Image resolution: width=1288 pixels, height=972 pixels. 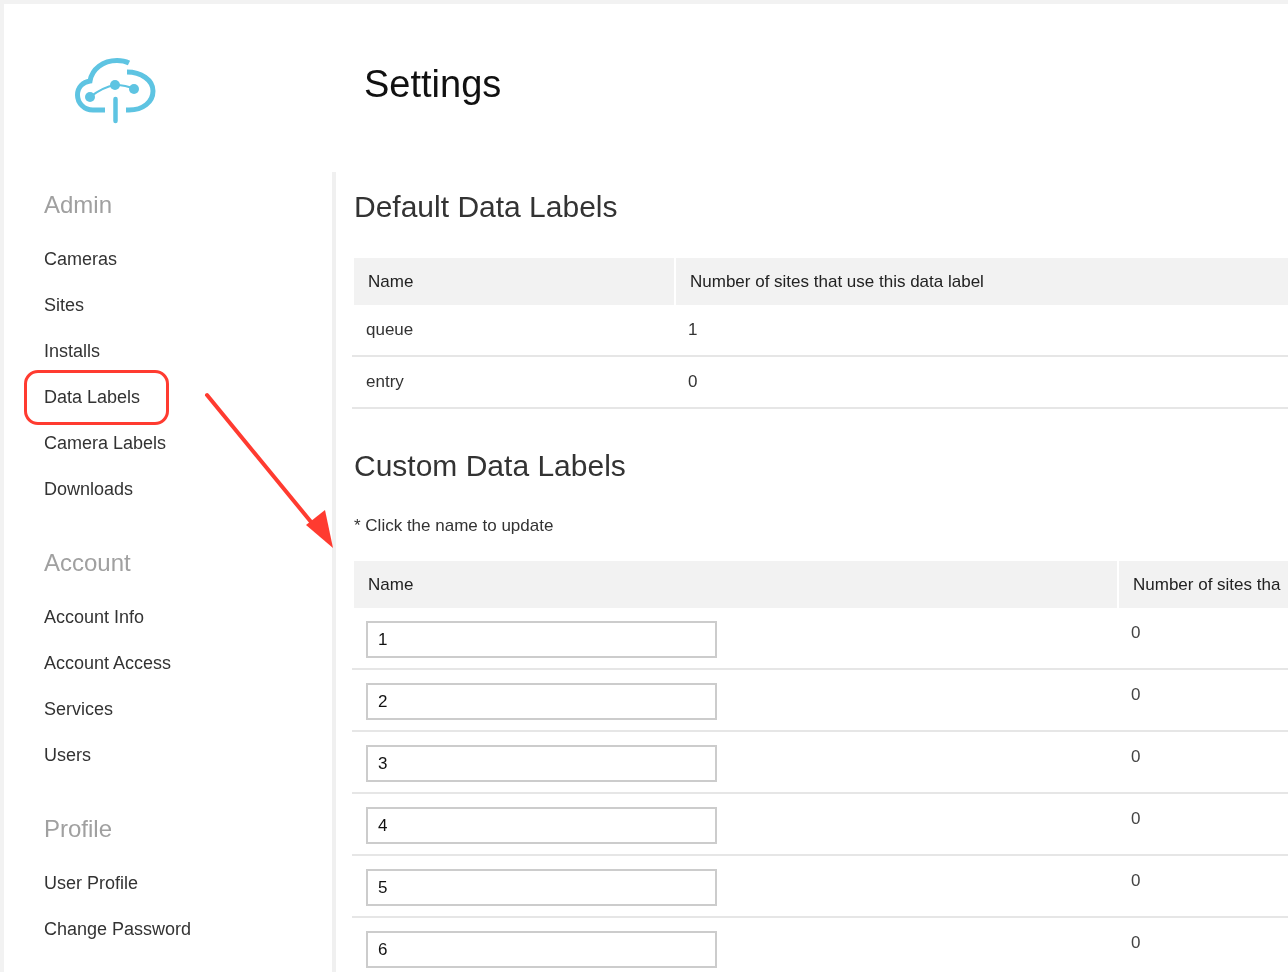 What do you see at coordinates (97, 397) in the screenshot?
I see `sidebar-link: Data Labels` at bounding box center [97, 397].